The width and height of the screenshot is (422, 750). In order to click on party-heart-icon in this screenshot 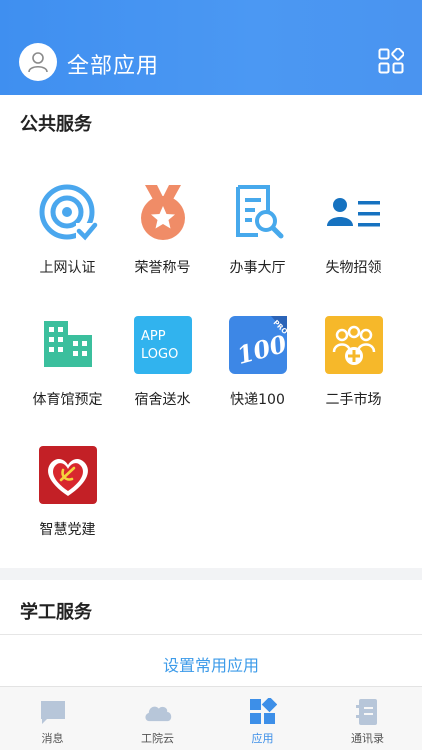, I will do `click(68, 475)`.